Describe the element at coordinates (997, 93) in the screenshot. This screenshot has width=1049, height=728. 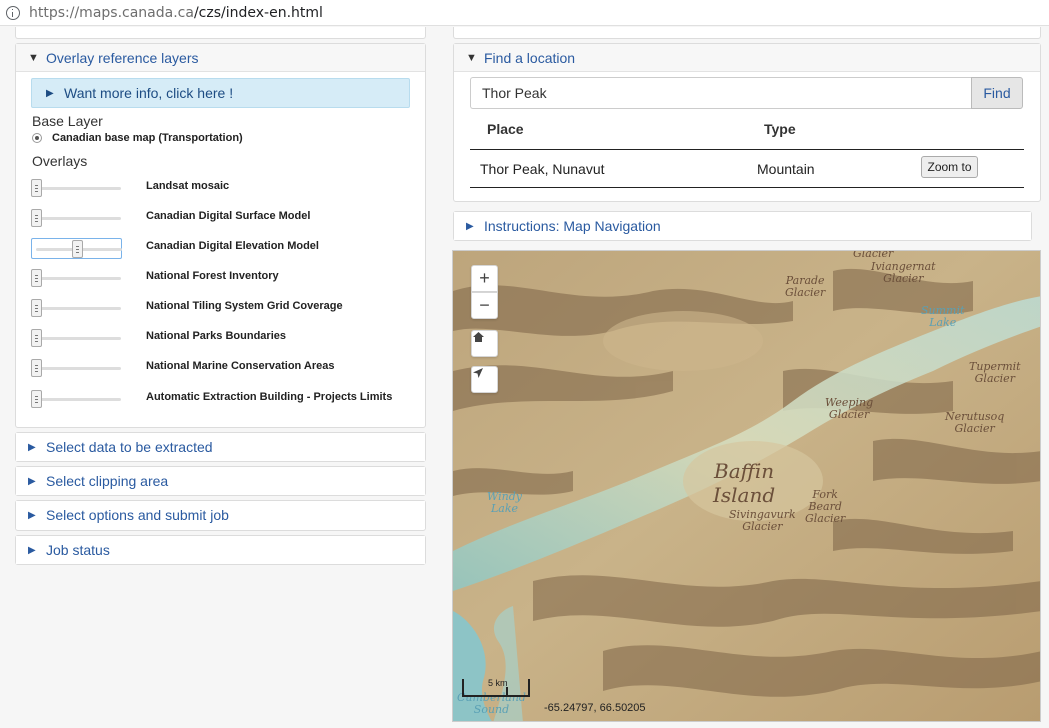
I see `find-button: Find` at that location.